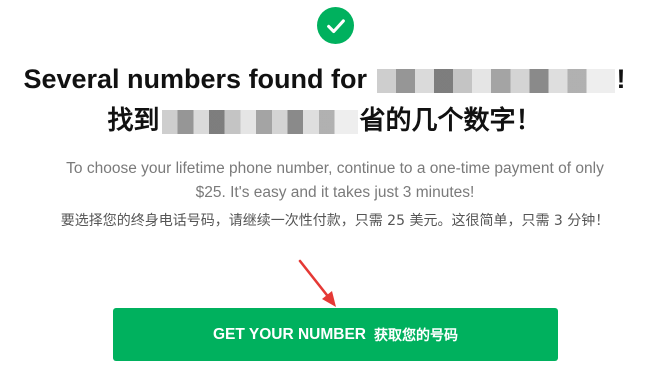 The image size is (649, 366). Describe the element at coordinates (495, 80) in the screenshot. I see `redacted-location` at that location.